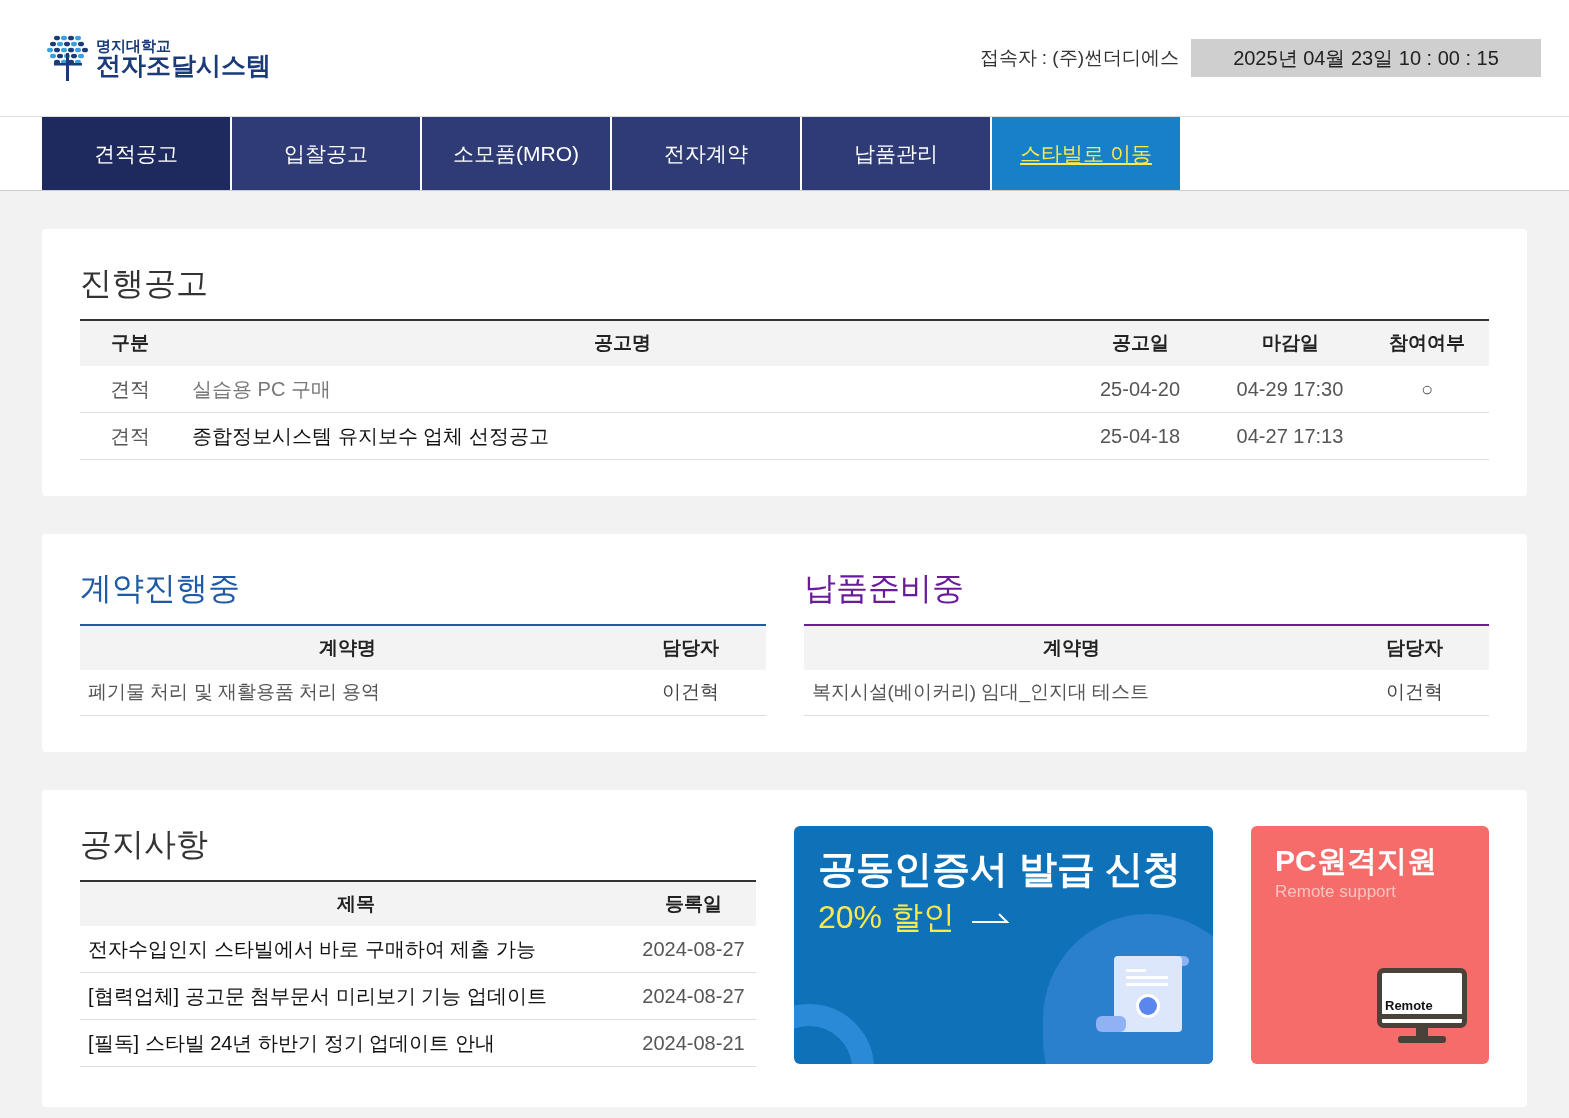 The width and height of the screenshot is (1569, 1118). I want to click on table-cell: 폐기물 처리 및 재활용품 처리 용역, so click(348, 692).